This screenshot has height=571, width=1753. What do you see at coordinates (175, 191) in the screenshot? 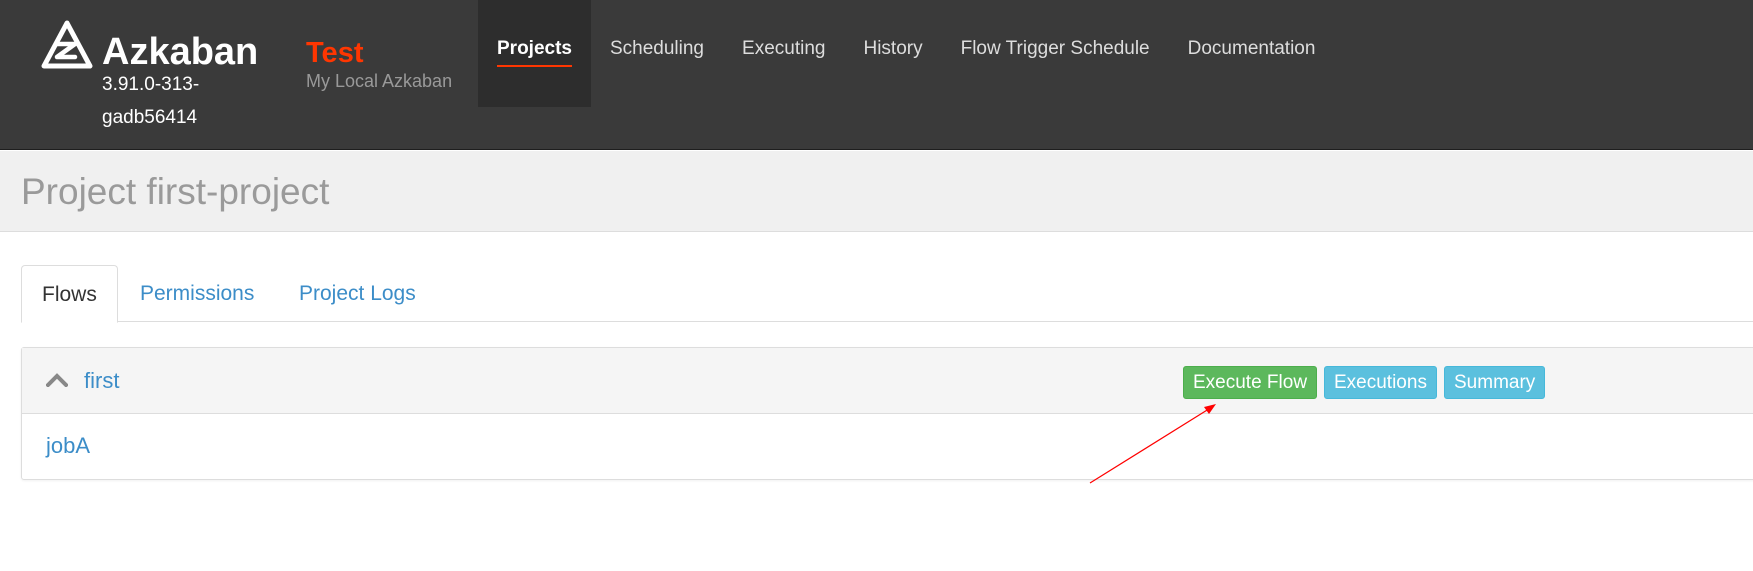
I see `page-title: Project first-project` at bounding box center [175, 191].